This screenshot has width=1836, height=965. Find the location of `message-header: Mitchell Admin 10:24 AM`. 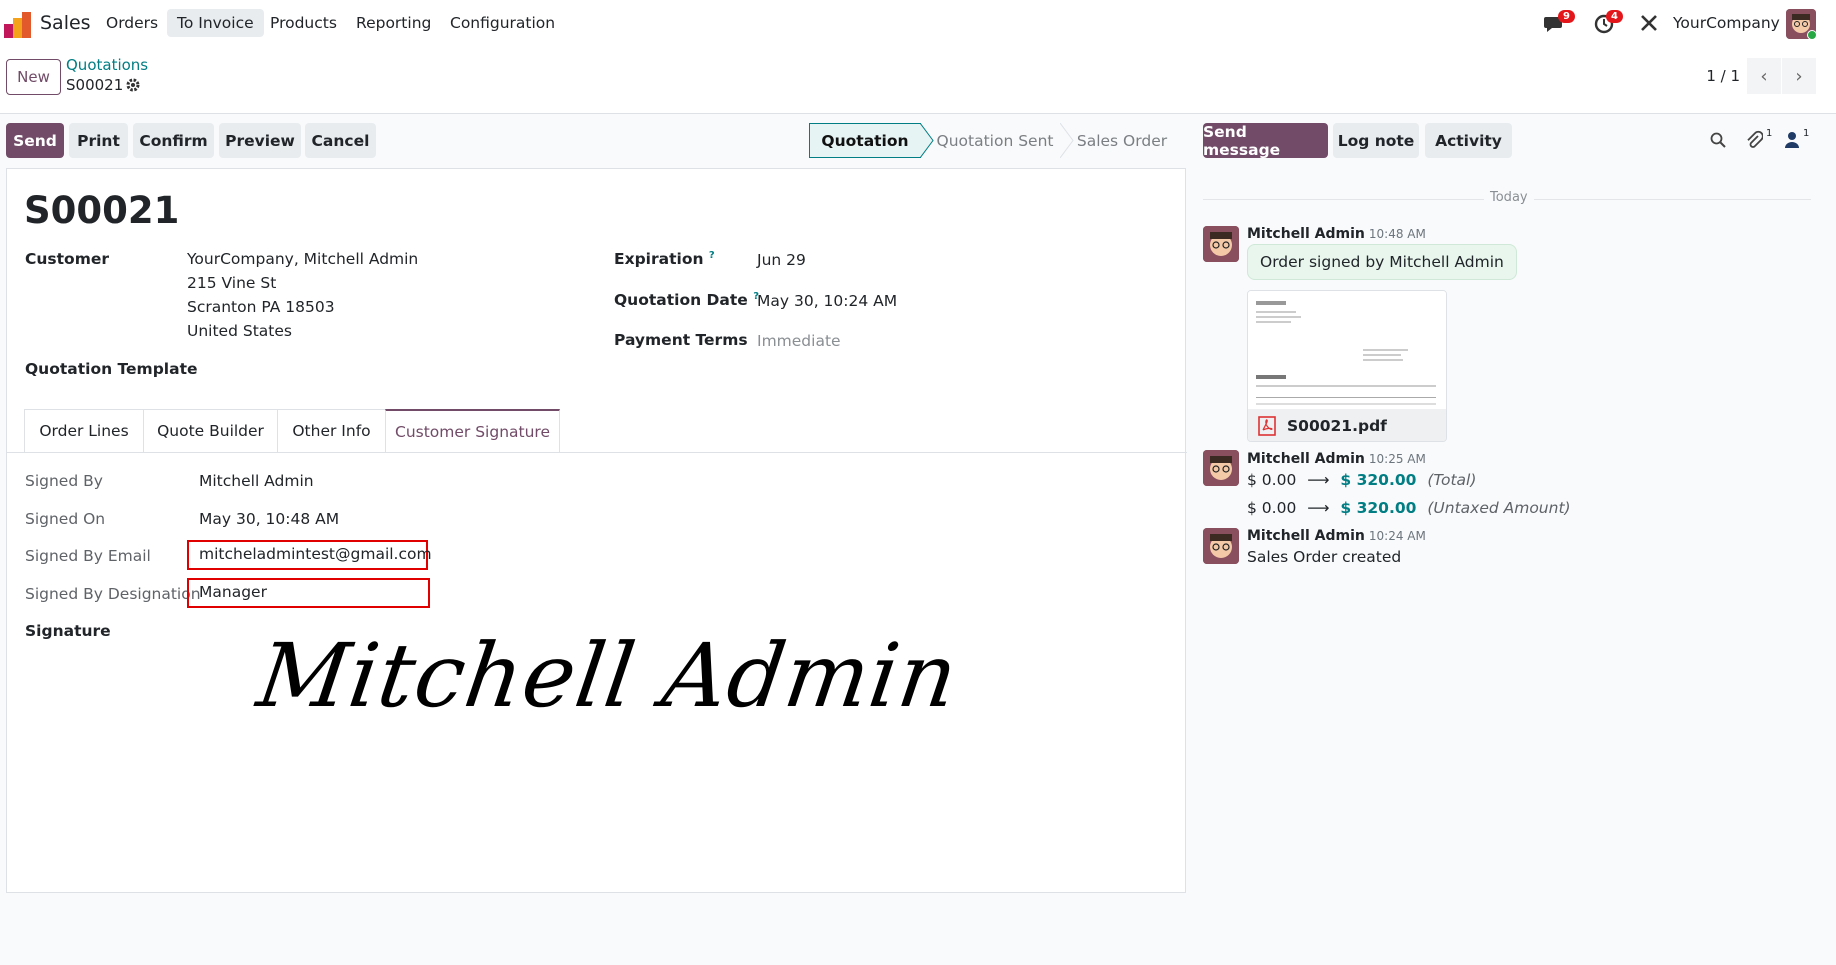

message-header: Mitchell Admin 10:24 AM is located at coordinates (1336, 535).